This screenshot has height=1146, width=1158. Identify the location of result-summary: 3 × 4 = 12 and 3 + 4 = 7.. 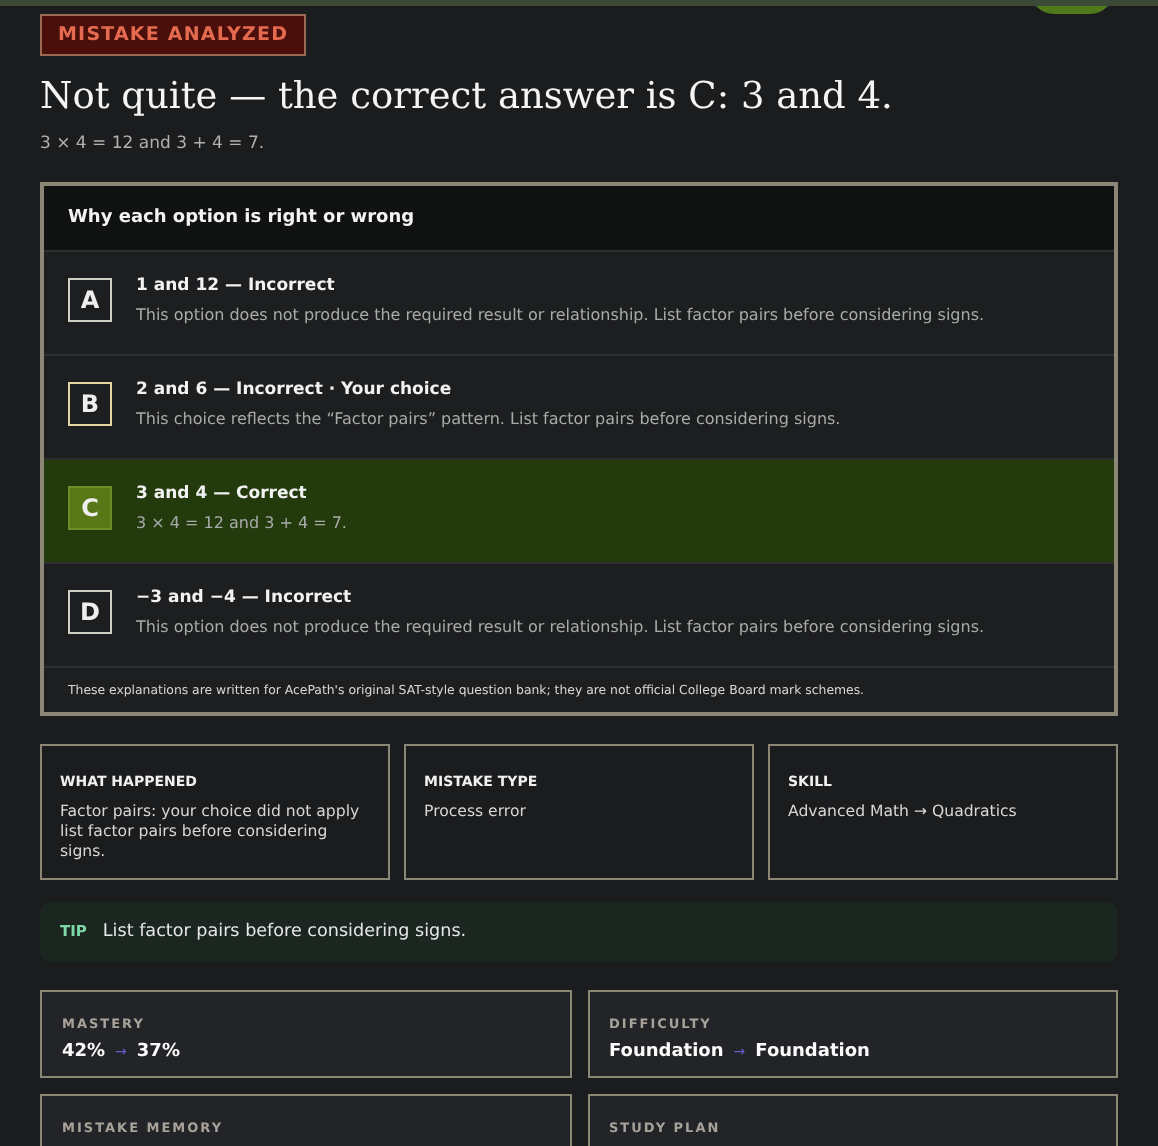
(153, 144).